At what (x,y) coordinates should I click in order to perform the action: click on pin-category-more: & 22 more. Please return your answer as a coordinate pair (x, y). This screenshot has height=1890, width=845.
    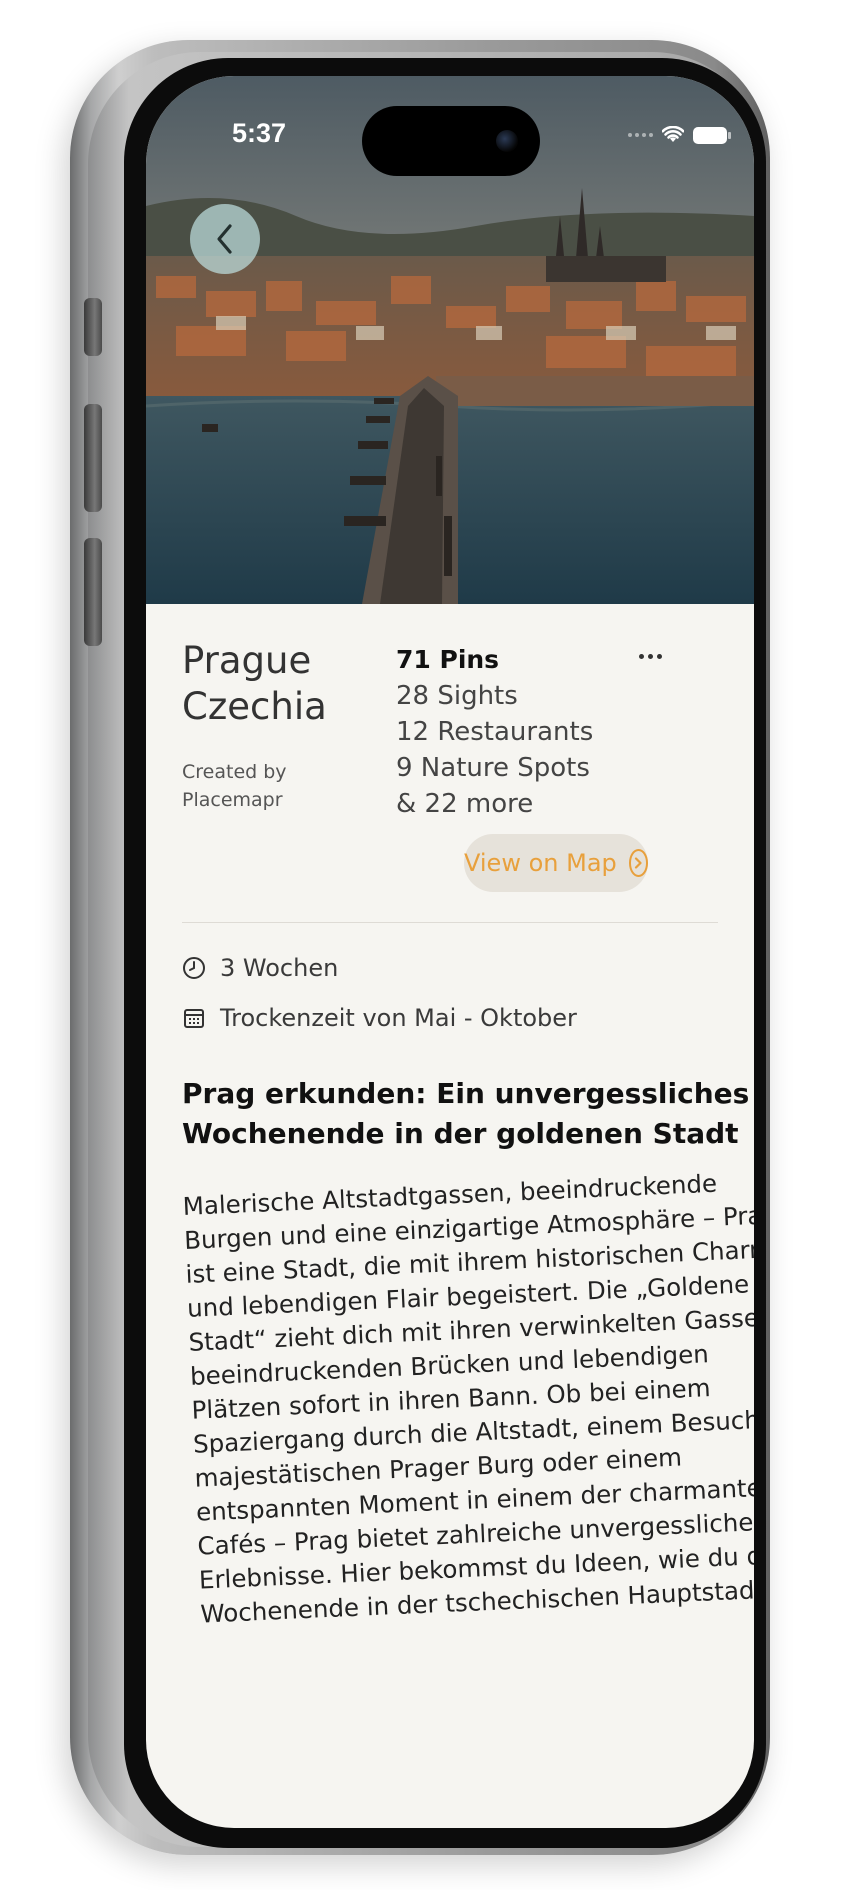
    Looking at the image, I should click on (465, 804).